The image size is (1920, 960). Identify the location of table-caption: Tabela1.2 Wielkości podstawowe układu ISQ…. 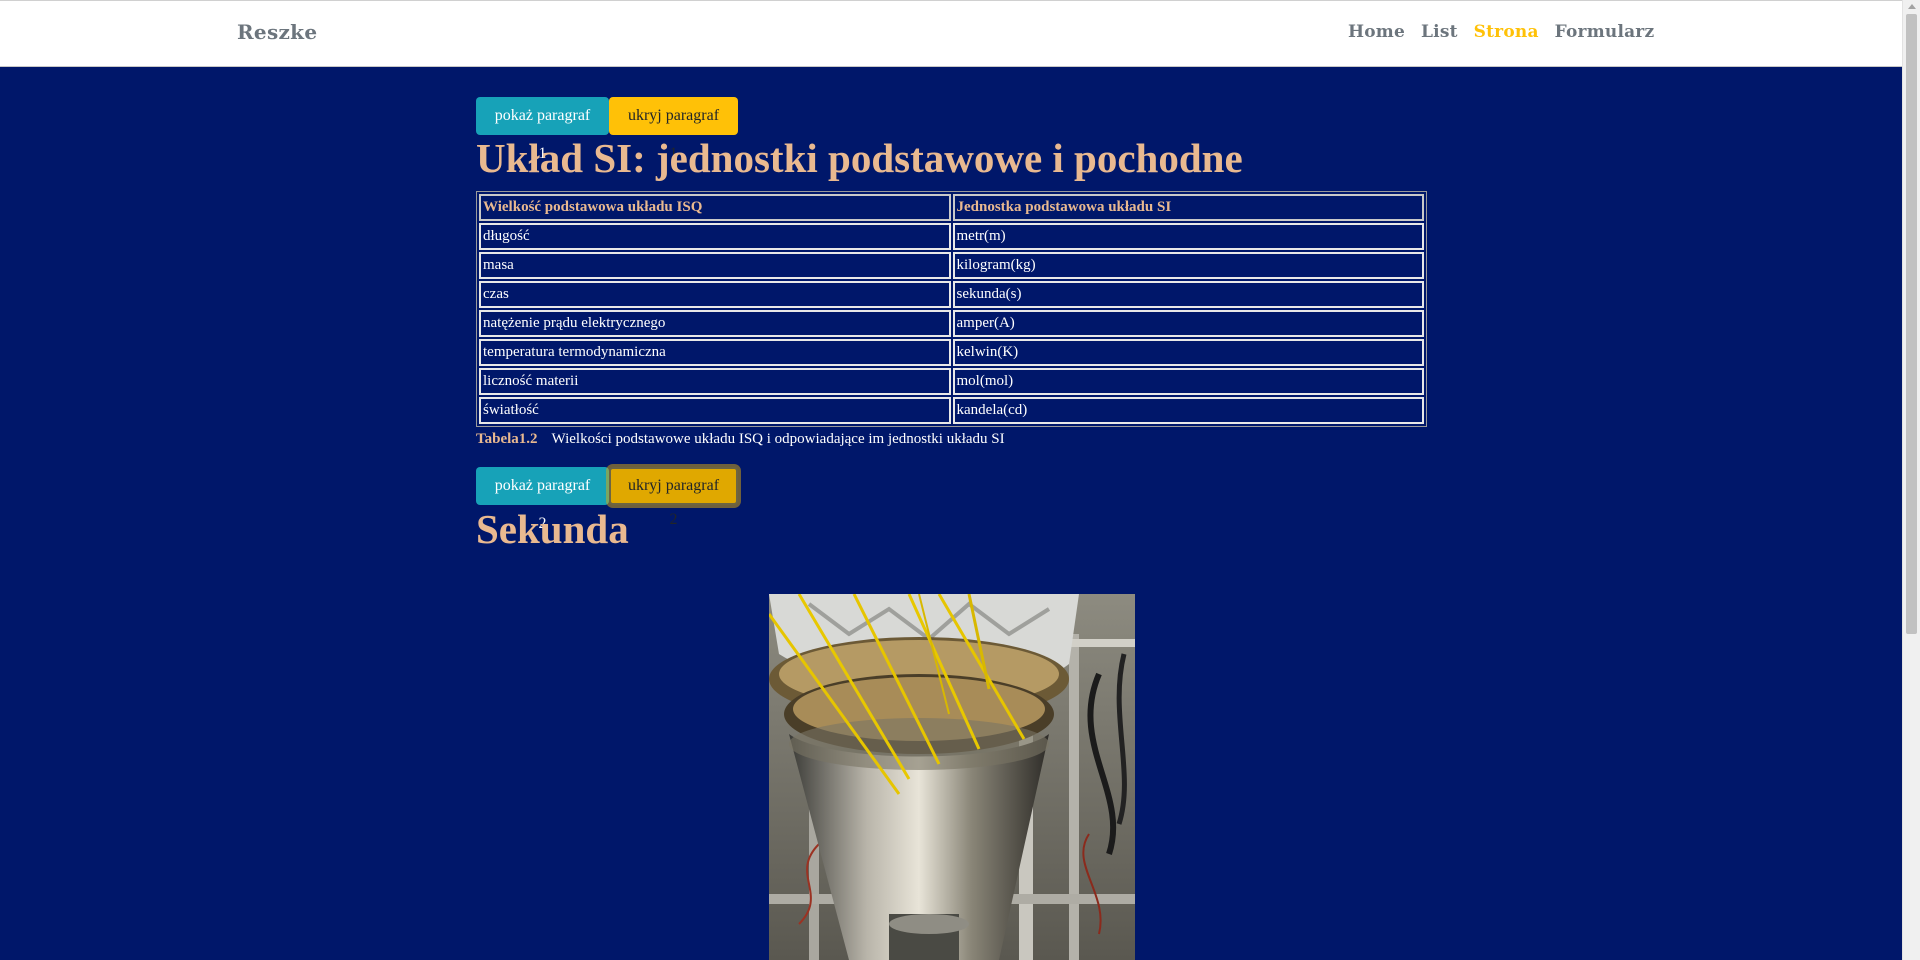
(740, 439).